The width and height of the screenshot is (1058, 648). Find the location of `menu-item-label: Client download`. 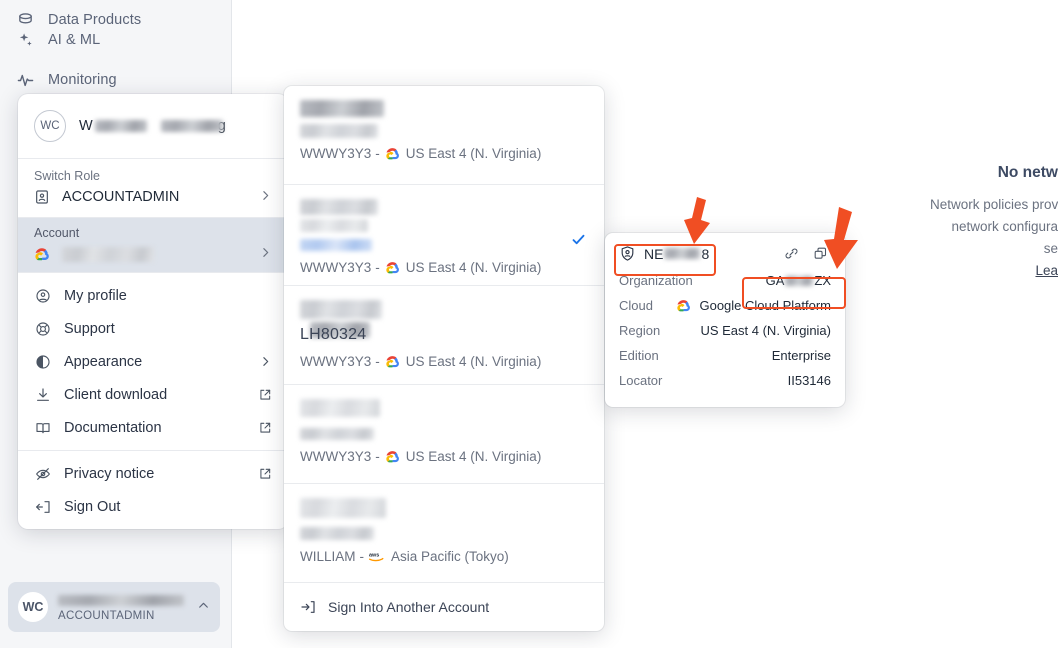

menu-item-label: Client download is located at coordinates (116, 394).